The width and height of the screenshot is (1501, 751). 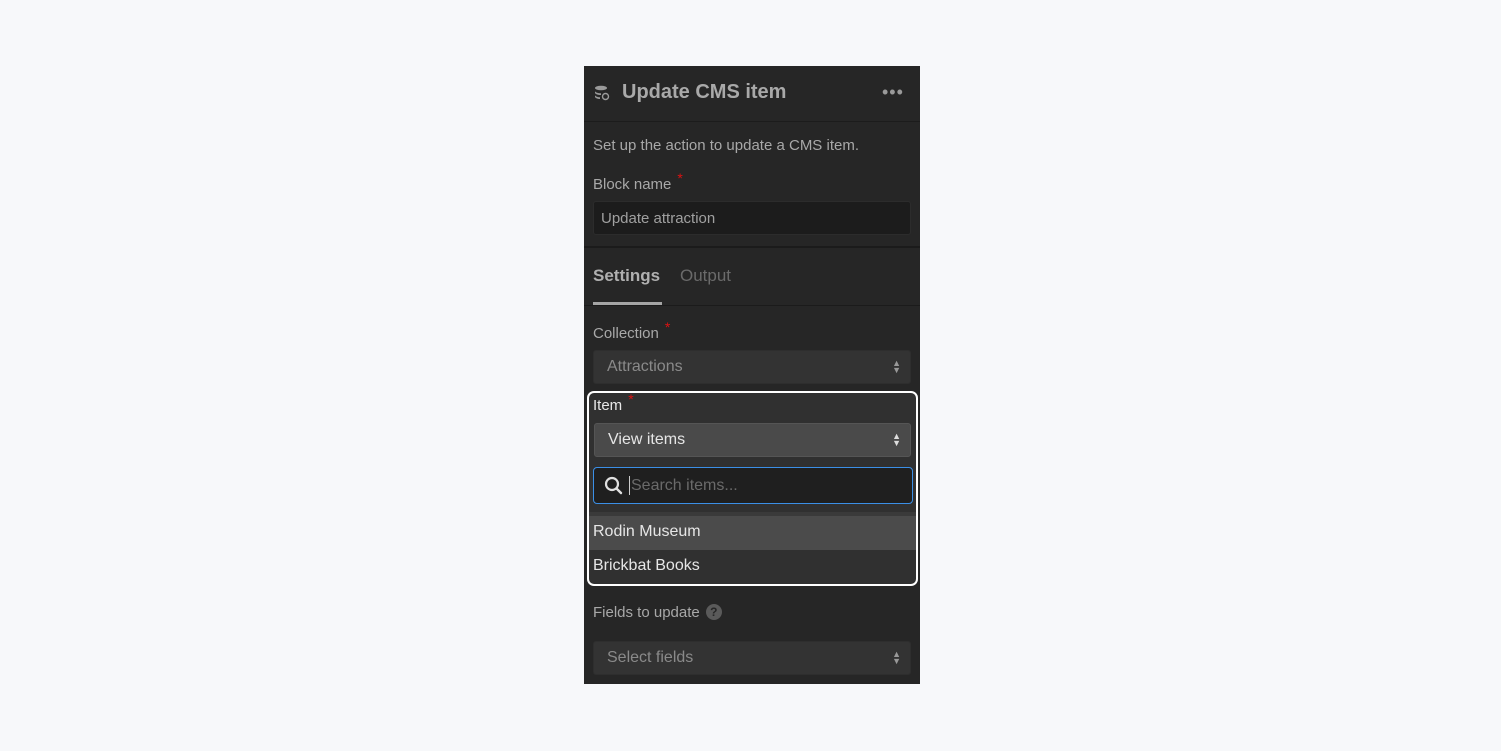 What do you see at coordinates (752, 440) in the screenshot?
I see `item-select: View items ▲ ▼` at bounding box center [752, 440].